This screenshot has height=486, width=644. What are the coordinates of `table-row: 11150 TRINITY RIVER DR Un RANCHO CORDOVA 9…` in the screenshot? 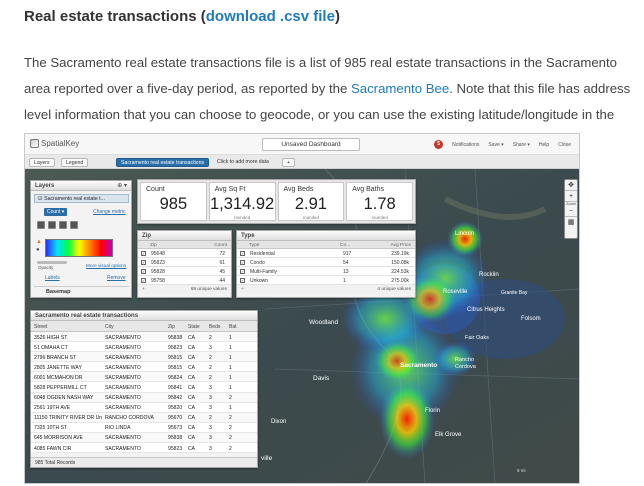 It's located at (144, 417).